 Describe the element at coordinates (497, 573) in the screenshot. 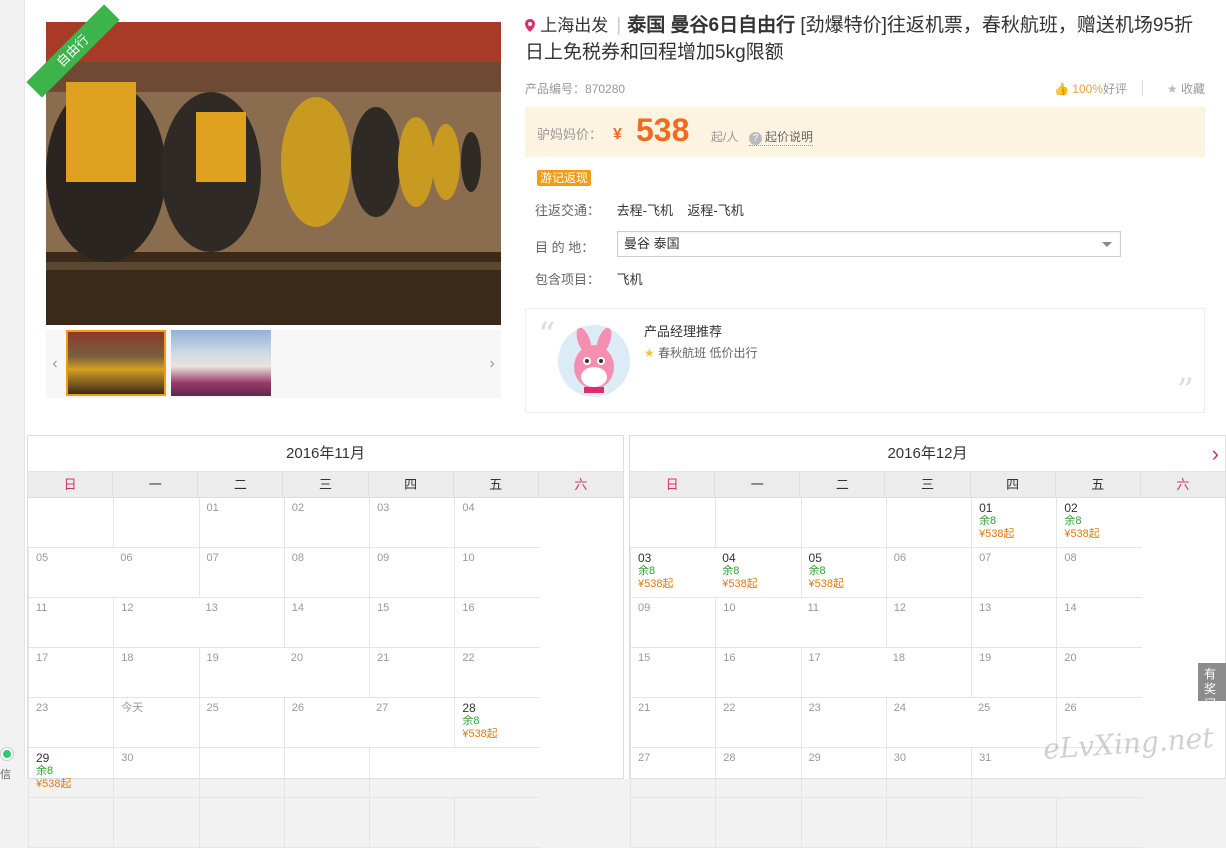

I see `calendar-day-cell: 10` at that location.